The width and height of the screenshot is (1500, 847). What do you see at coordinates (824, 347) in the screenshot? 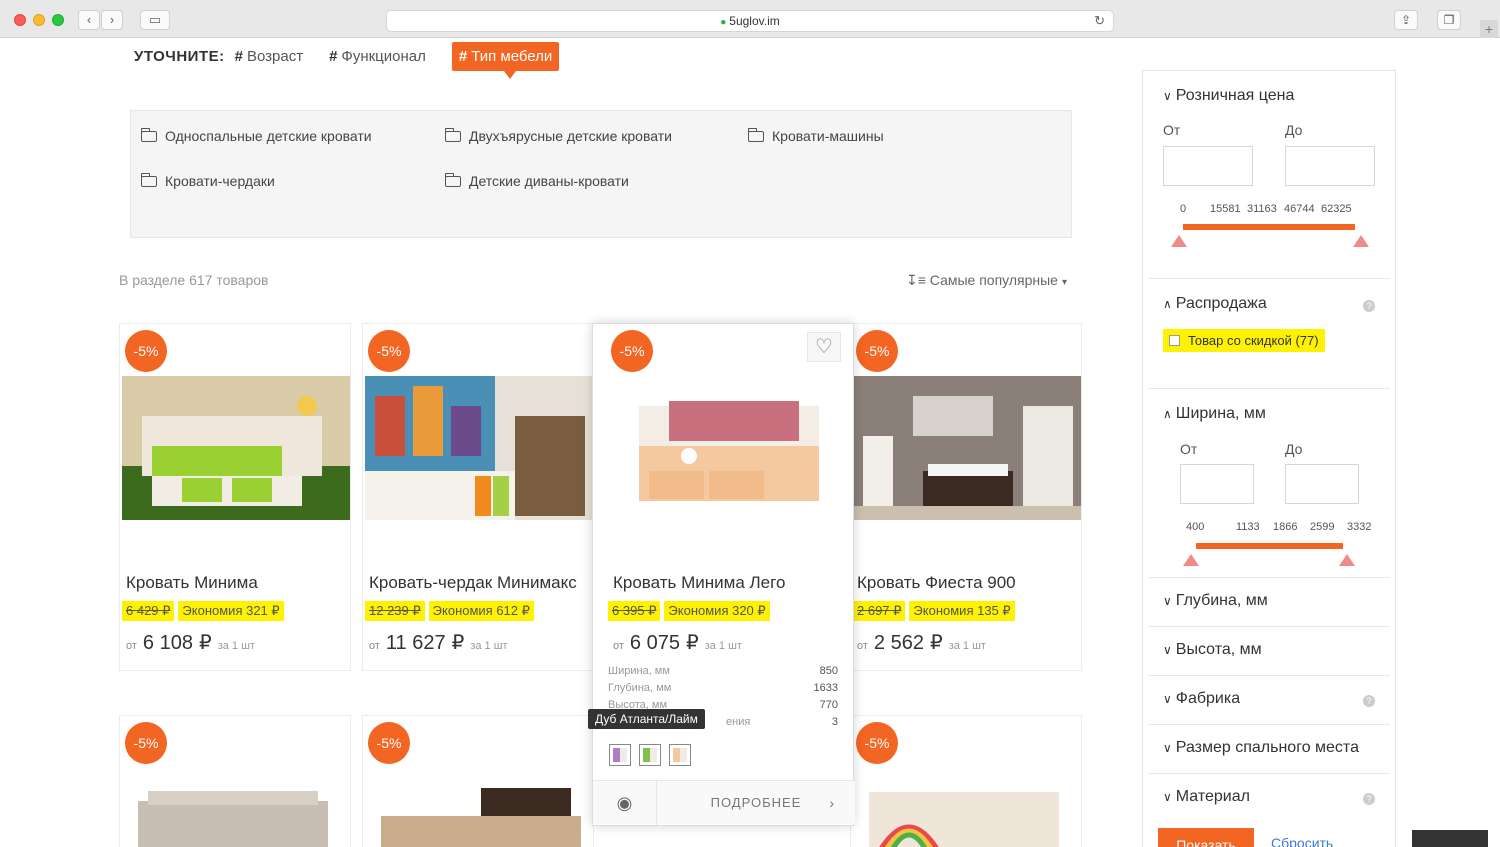
I see `favorite-heart-icon: ♡` at bounding box center [824, 347].